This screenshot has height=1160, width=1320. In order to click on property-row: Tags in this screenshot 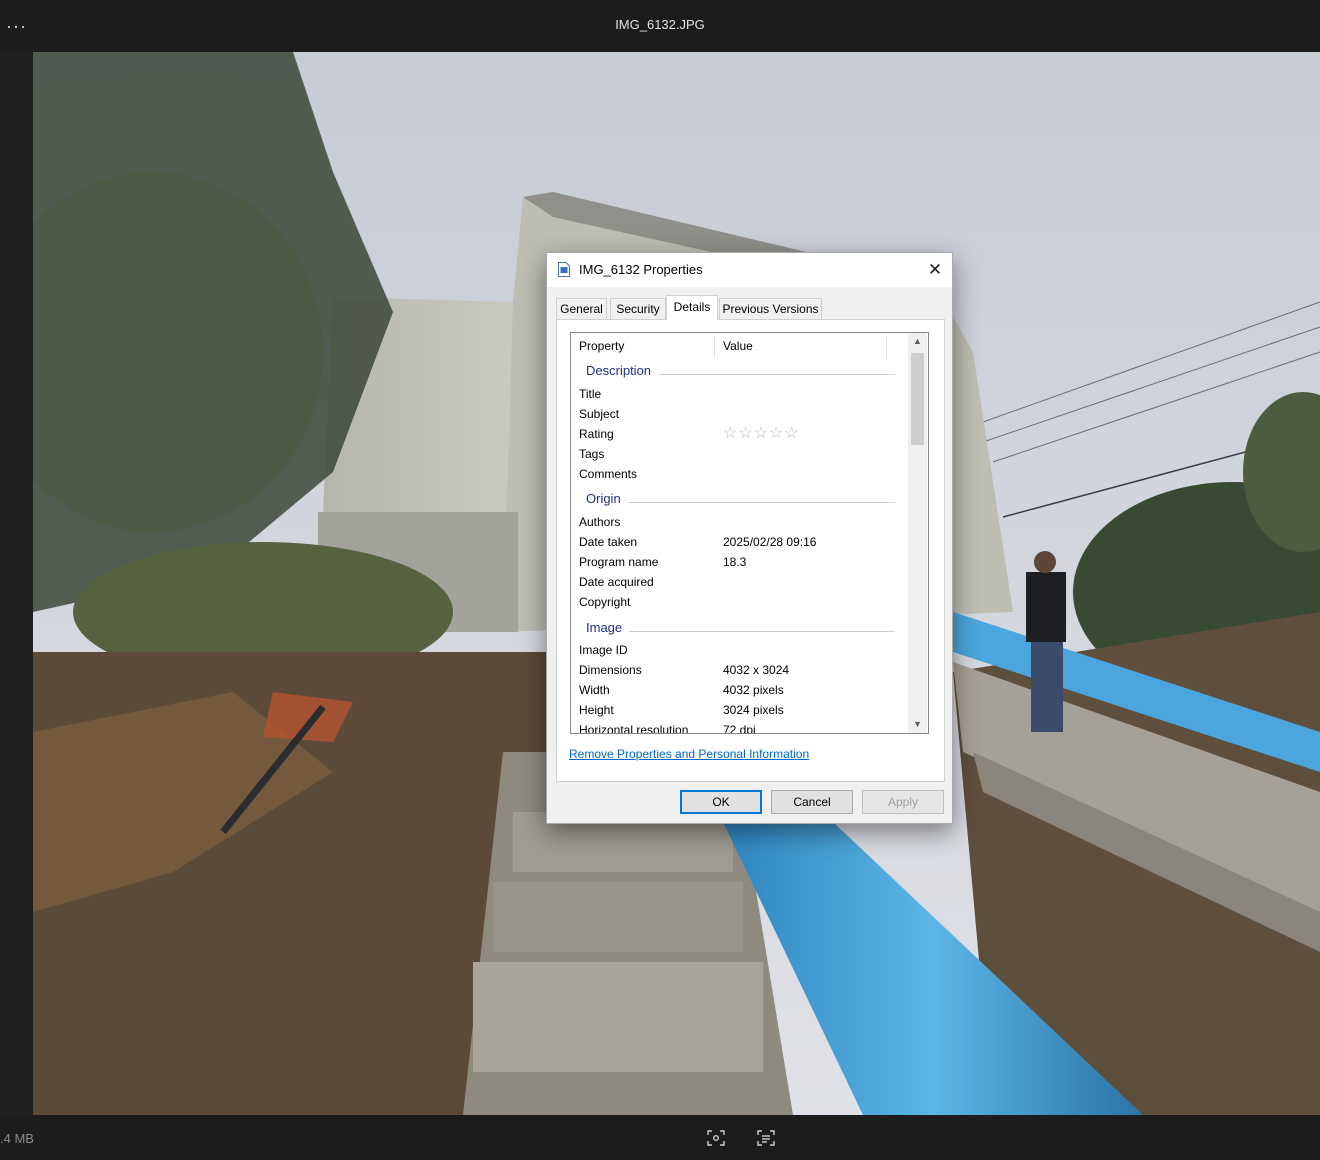, I will do `click(739, 454)`.